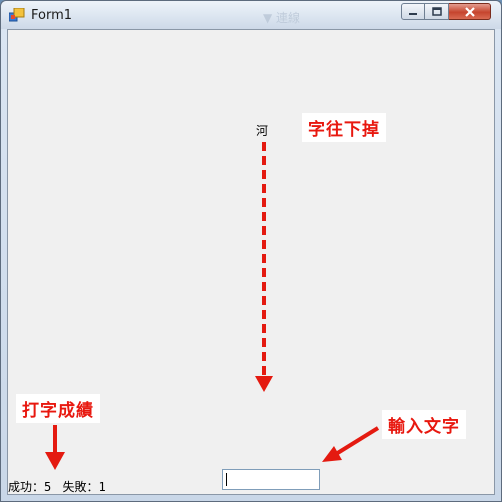  Describe the element at coordinates (351, 444) in the screenshot. I see `arrow-left-icon` at that location.